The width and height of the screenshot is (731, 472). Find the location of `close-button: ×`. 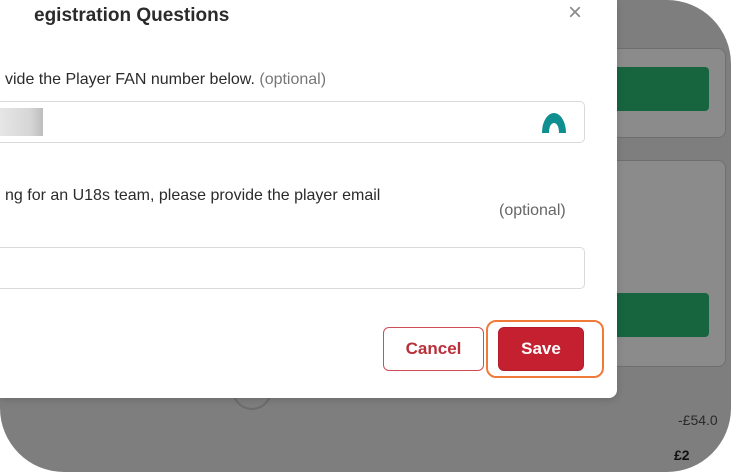

close-button: × is located at coordinates (575, 13).